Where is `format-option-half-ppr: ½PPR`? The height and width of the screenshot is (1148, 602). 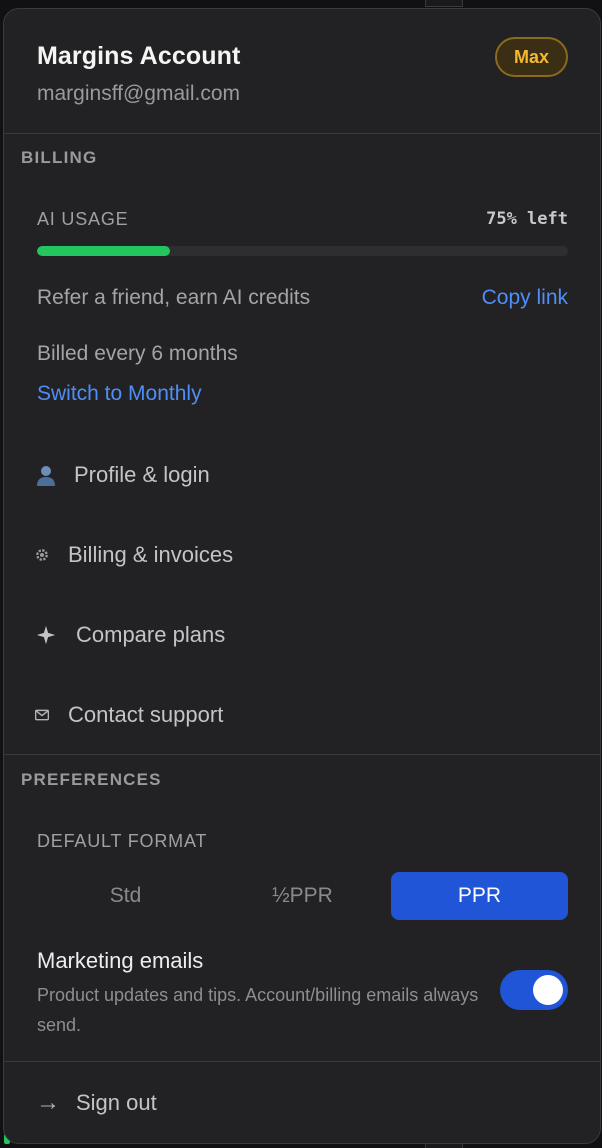
format-option-half-ppr: ½PPR is located at coordinates (302, 896).